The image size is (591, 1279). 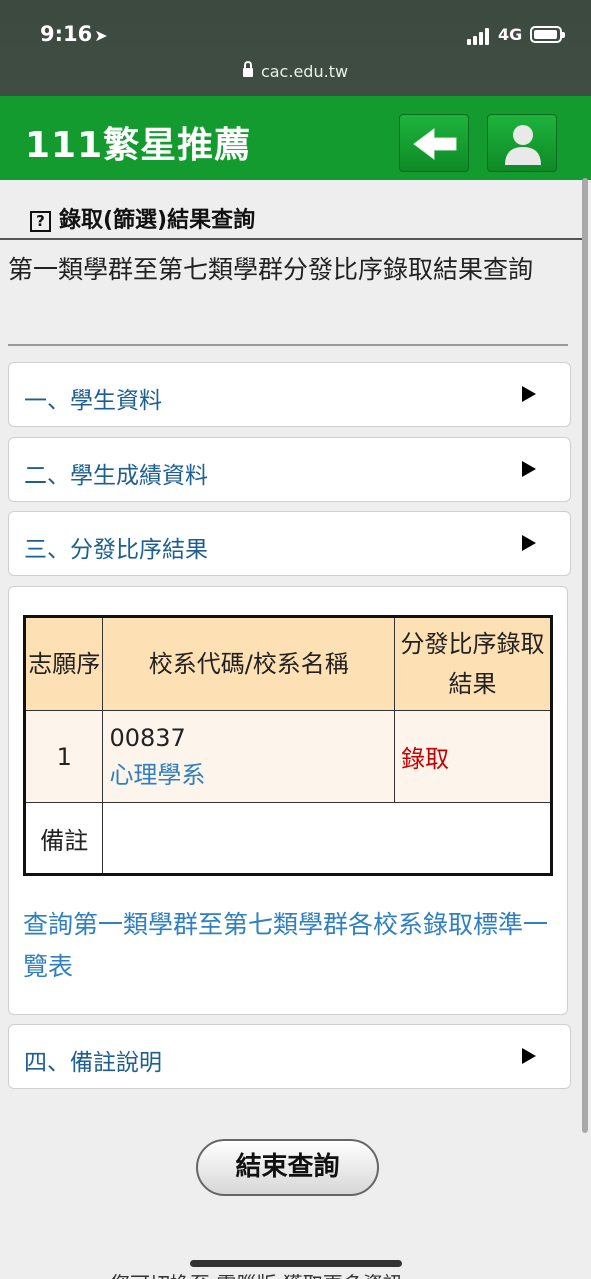 What do you see at coordinates (289, 394) in the screenshot?
I see `accordion-student-info: 一、學生資料` at bounding box center [289, 394].